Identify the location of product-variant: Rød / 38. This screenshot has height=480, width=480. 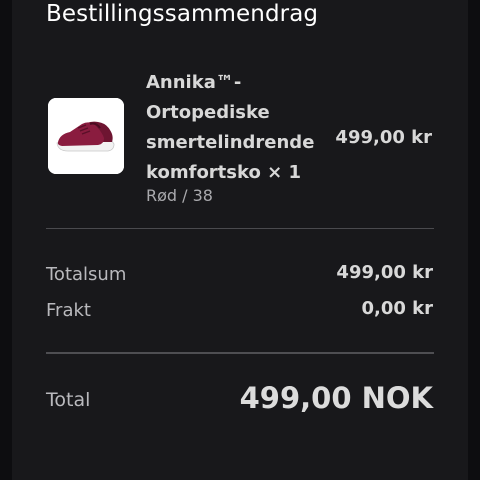
(179, 195).